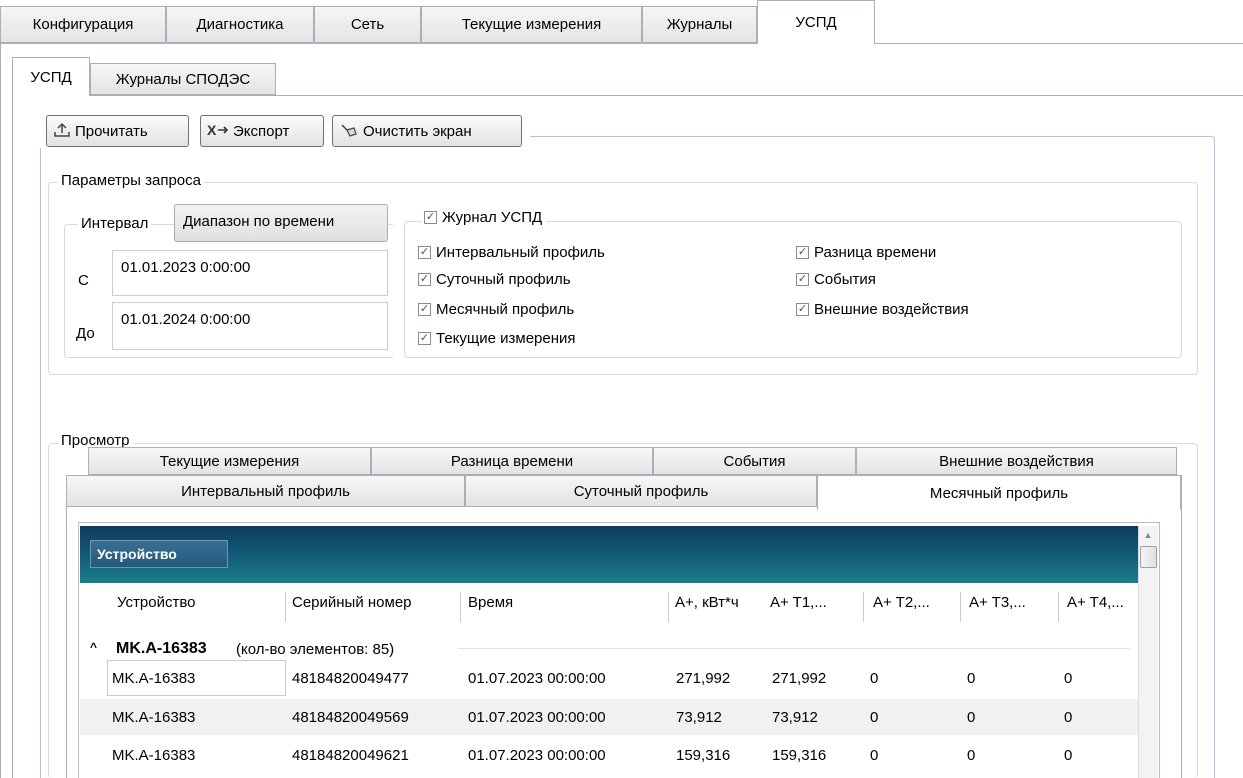 The image size is (1243, 778). I want to click on checkbox-label: Внешние воздействия, so click(891, 309).